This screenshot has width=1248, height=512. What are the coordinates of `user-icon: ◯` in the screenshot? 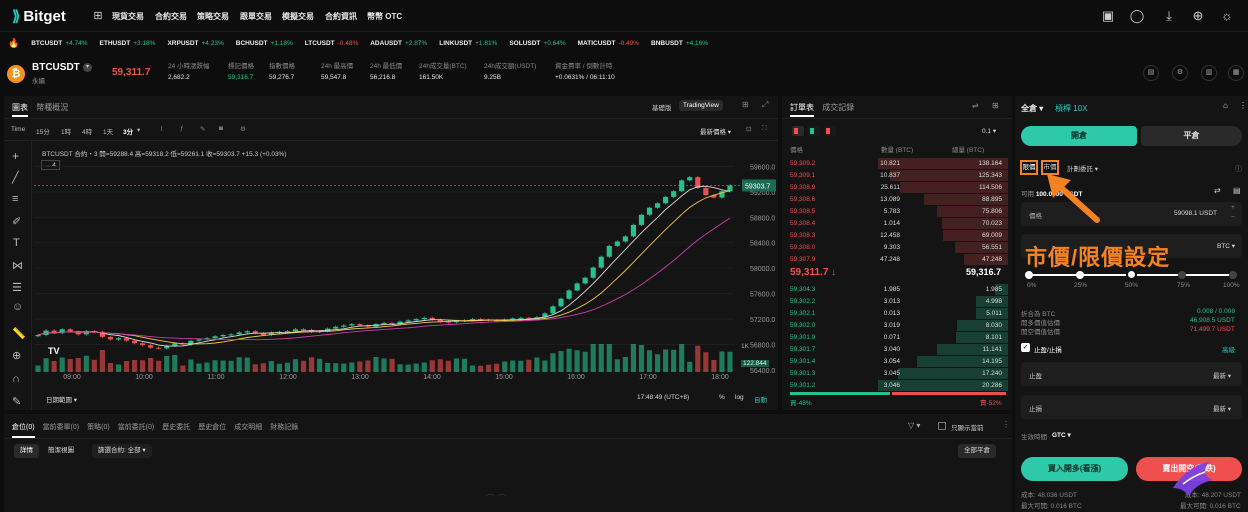 It's located at (1137, 16).